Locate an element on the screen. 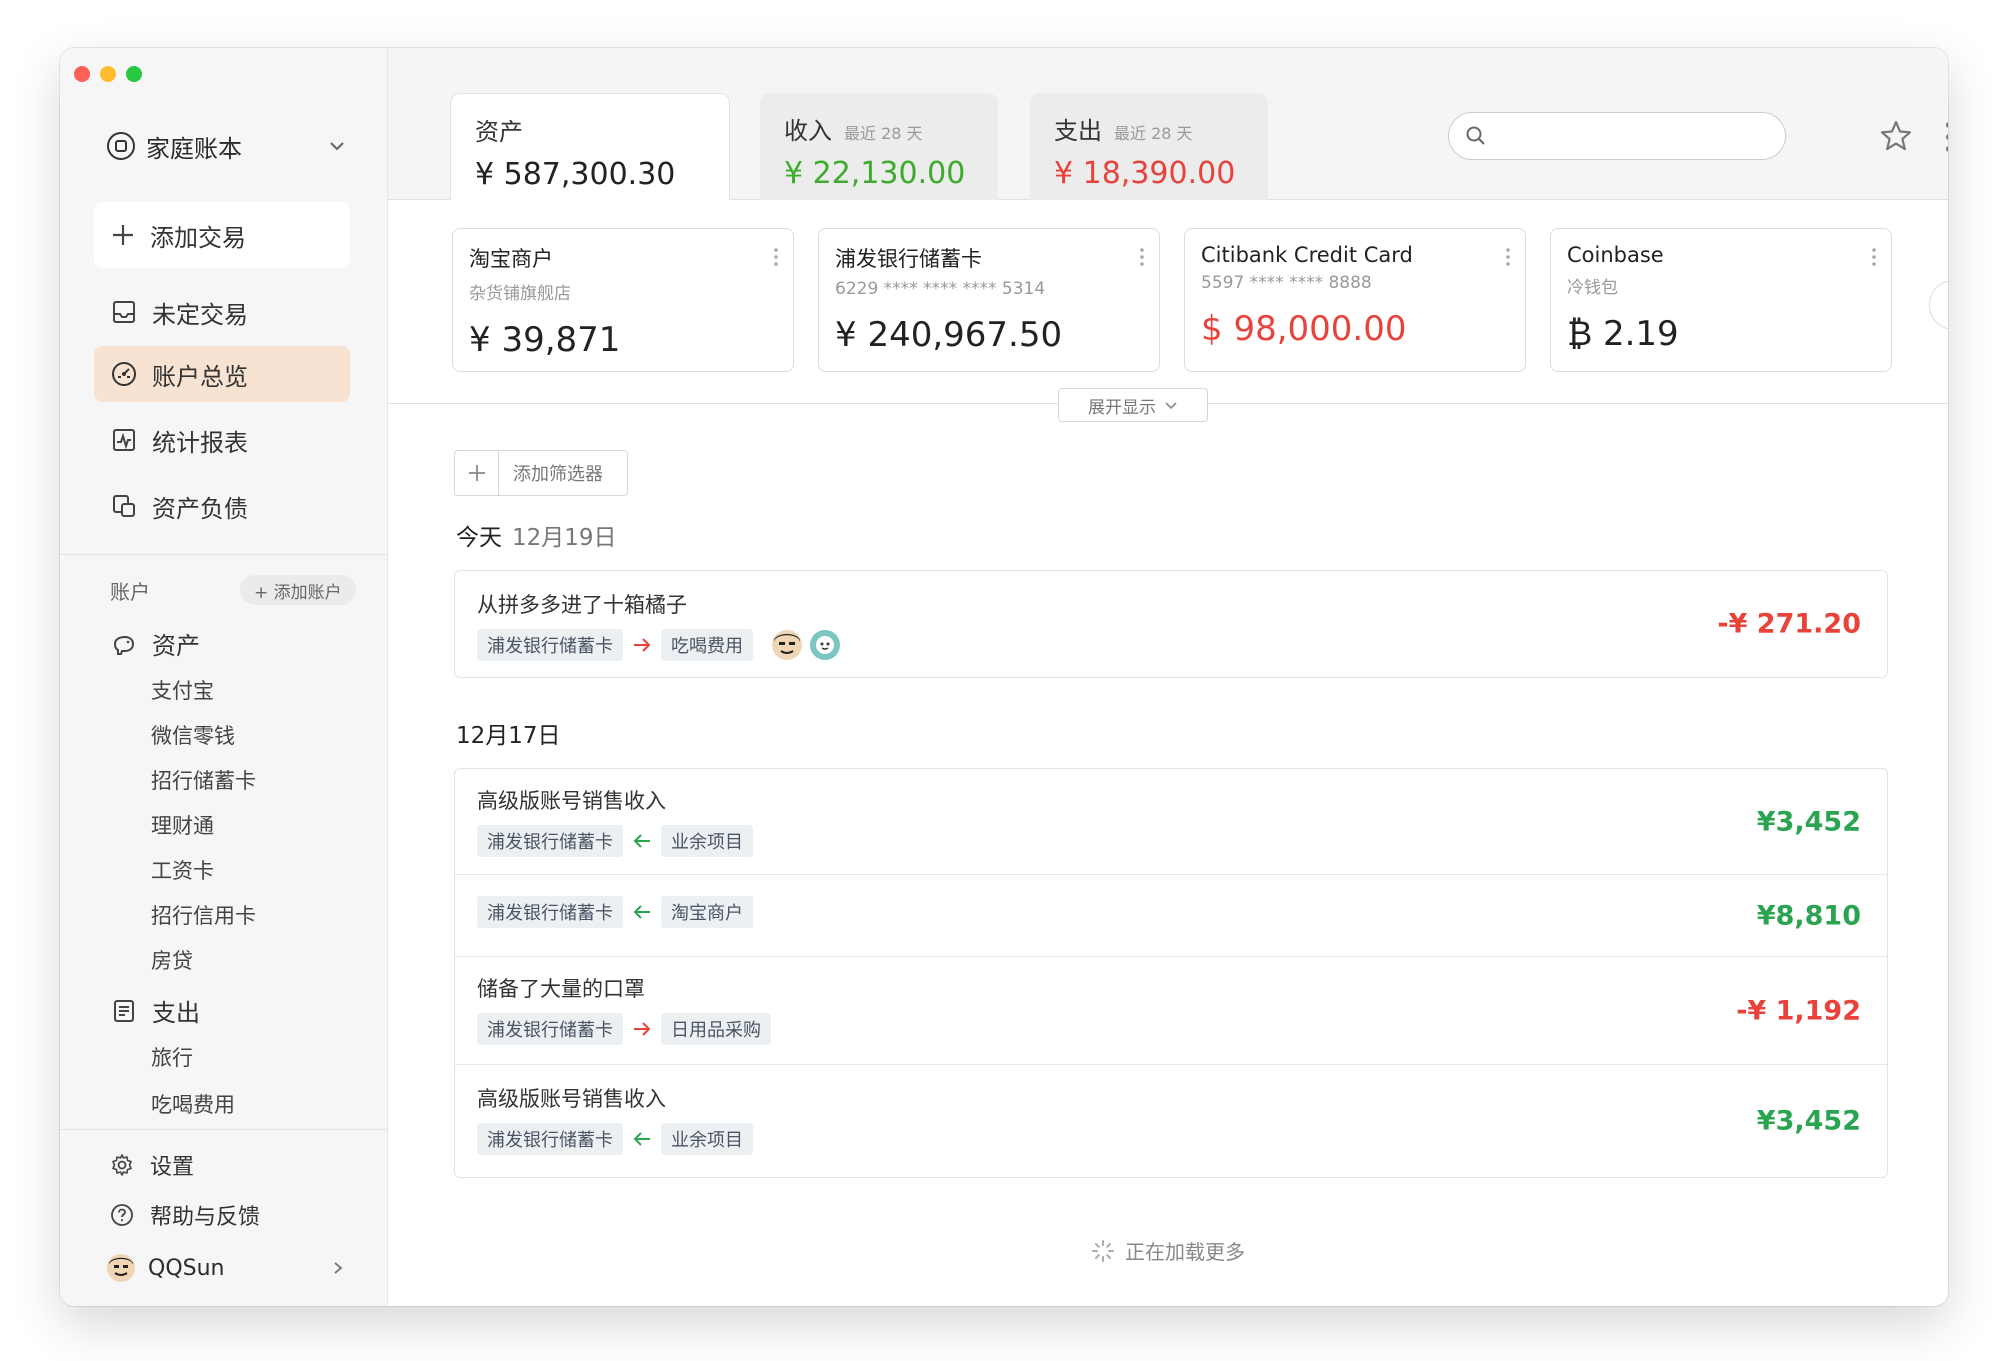 This screenshot has height=1361, width=2007. search-box is located at coordinates (1617, 136).